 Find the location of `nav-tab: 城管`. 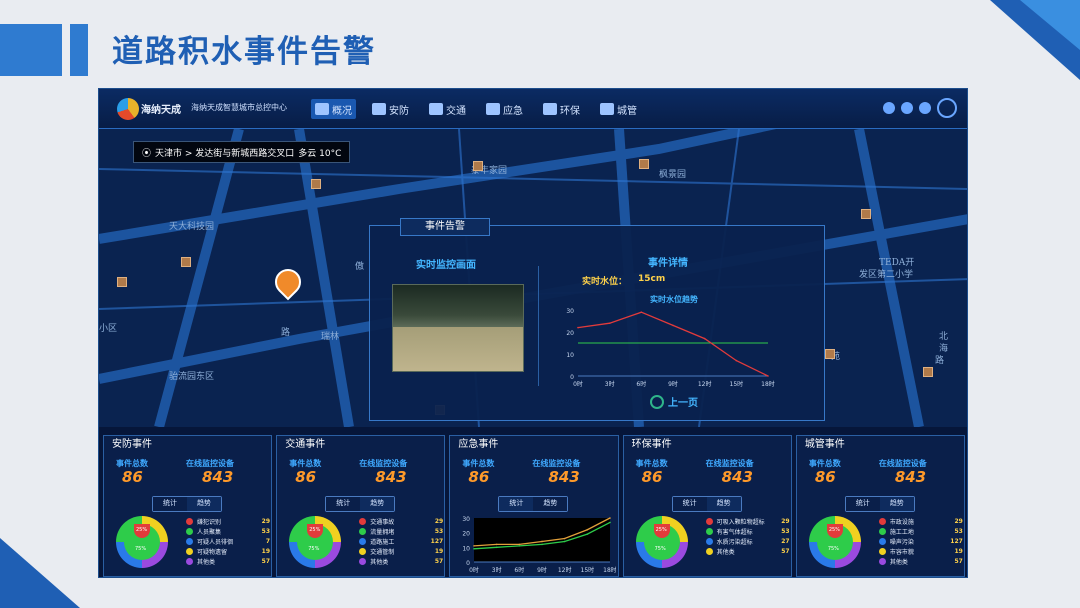

nav-tab: 城管 is located at coordinates (618, 109).